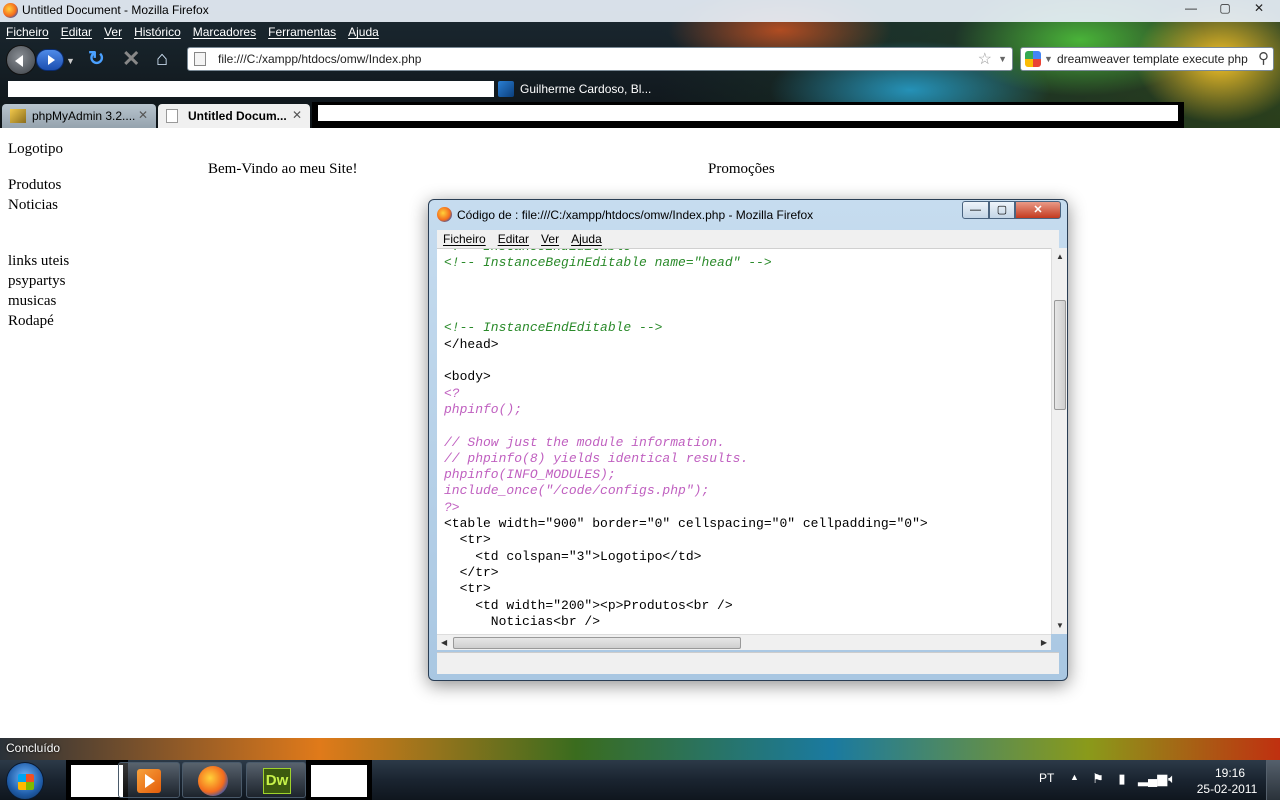 Image resolution: width=1280 pixels, height=800 pixels. What do you see at coordinates (1263, 58) in the screenshot?
I see `search-icon: ⚲` at bounding box center [1263, 58].